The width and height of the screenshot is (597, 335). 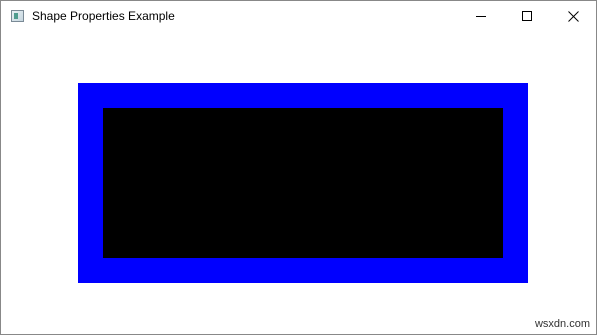 I want to click on close-button, so click(x=573, y=16).